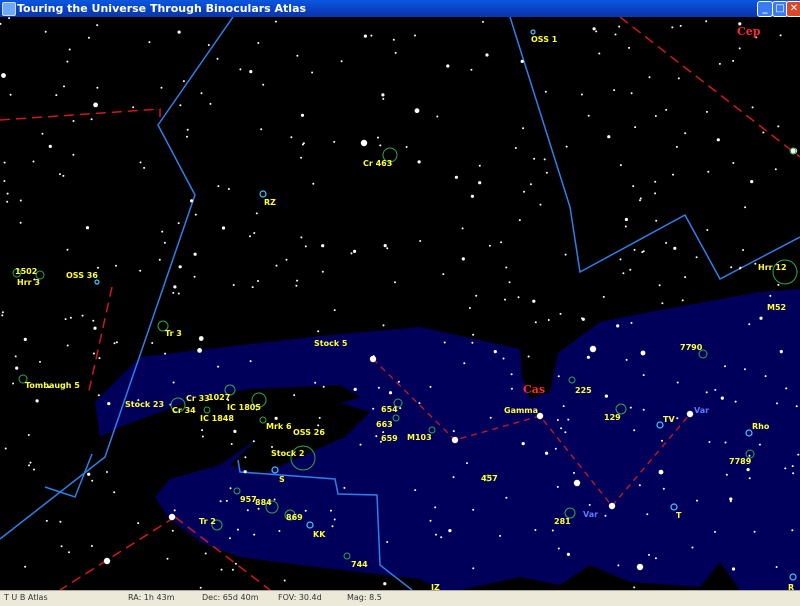 The width and height of the screenshot is (800, 606). Describe the element at coordinates (776, 307) in the screenshot. I see `label-m52: M52` at that location.